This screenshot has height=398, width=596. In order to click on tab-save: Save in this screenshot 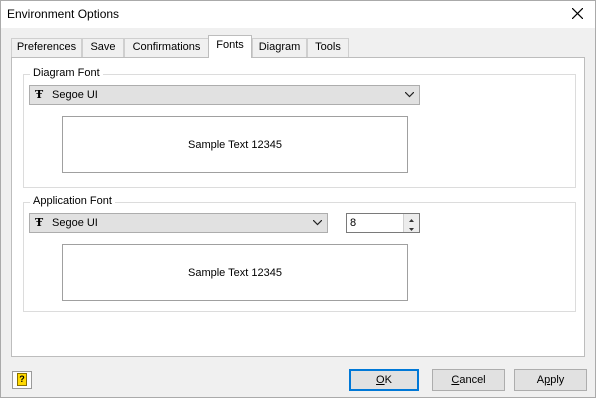, I will do `click(103, 47)`.